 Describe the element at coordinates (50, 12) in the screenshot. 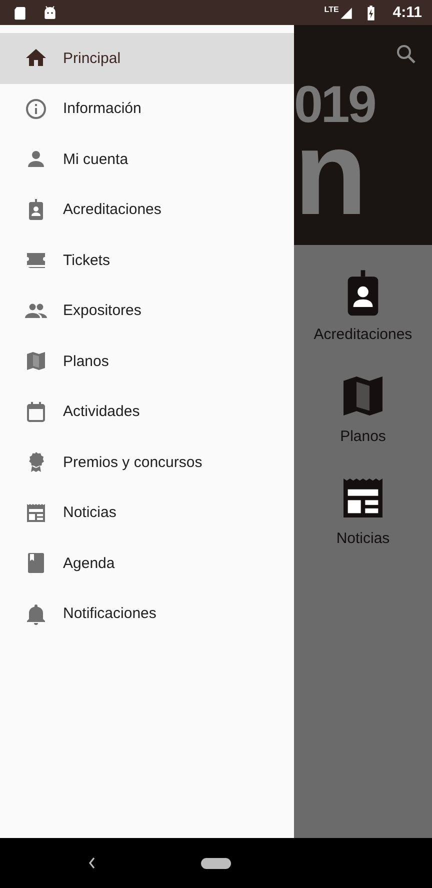

I see `android-icon` at that location.